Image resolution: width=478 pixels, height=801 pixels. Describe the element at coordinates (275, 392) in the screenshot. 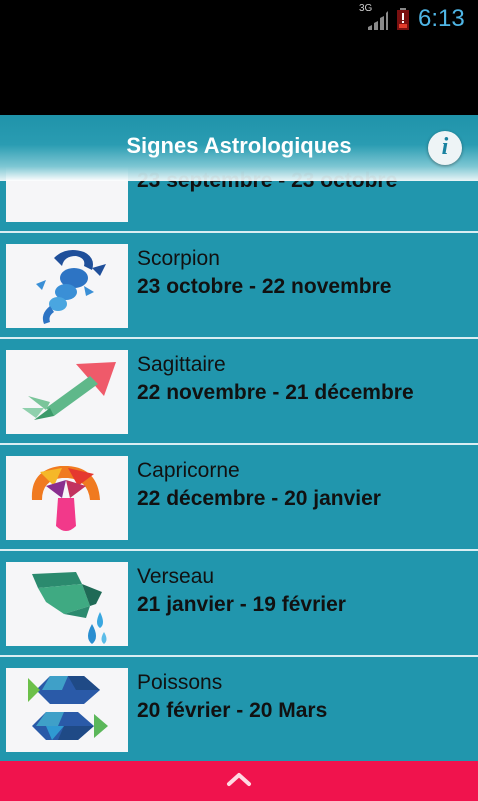

I see `sign-dates: 22 novembre - 21 décembre` at that location.